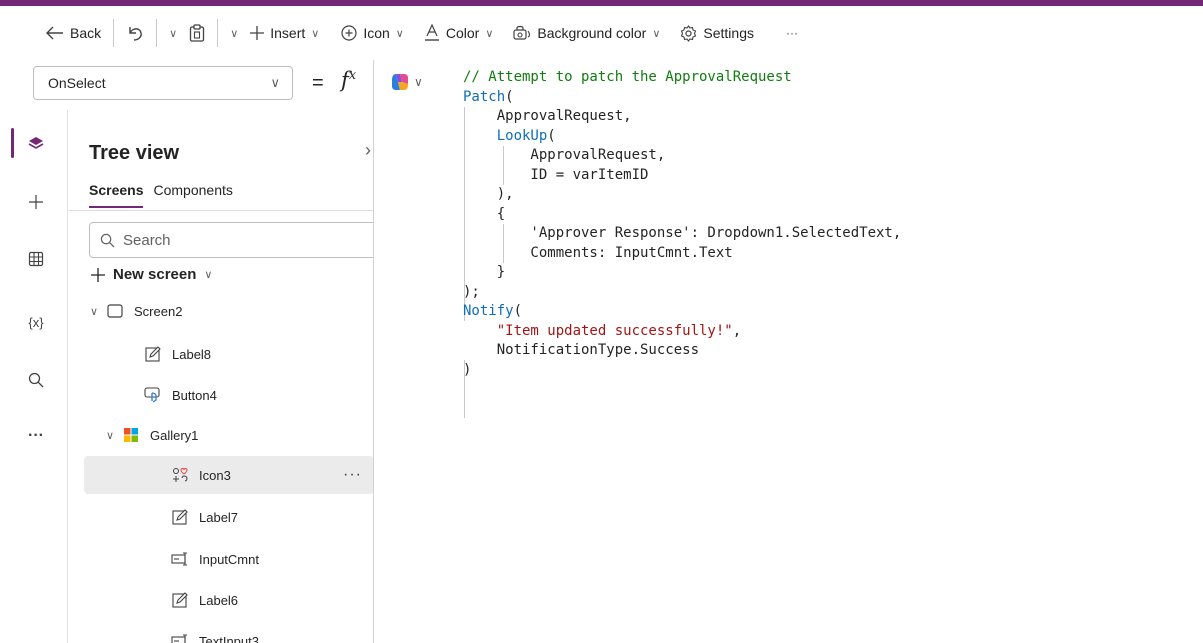  I want to click on tree-item-icon3: Icon3 ···, so click(228, 475).